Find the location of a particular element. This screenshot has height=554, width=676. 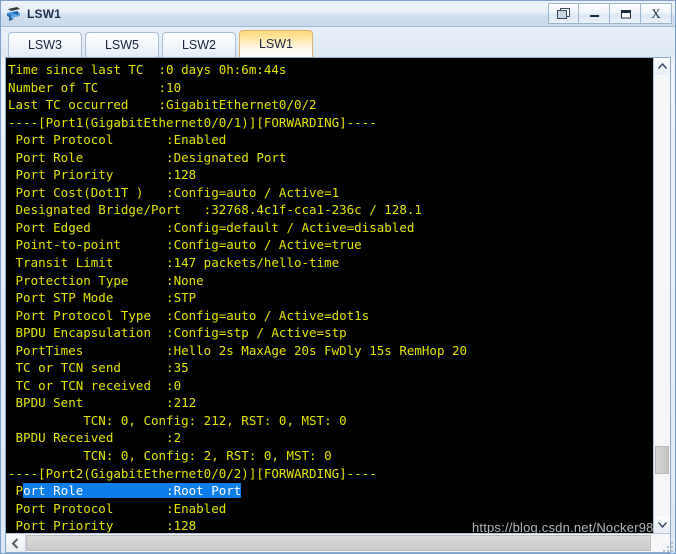

horizontal-scroll-thumb is located at coordinates (338, 543).